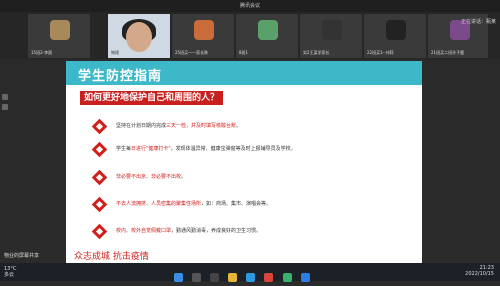 Image resolution: width=500 pixels, height=286 pixels. I want to click on participant-name: 15班2-李宸, so click(42, 52).